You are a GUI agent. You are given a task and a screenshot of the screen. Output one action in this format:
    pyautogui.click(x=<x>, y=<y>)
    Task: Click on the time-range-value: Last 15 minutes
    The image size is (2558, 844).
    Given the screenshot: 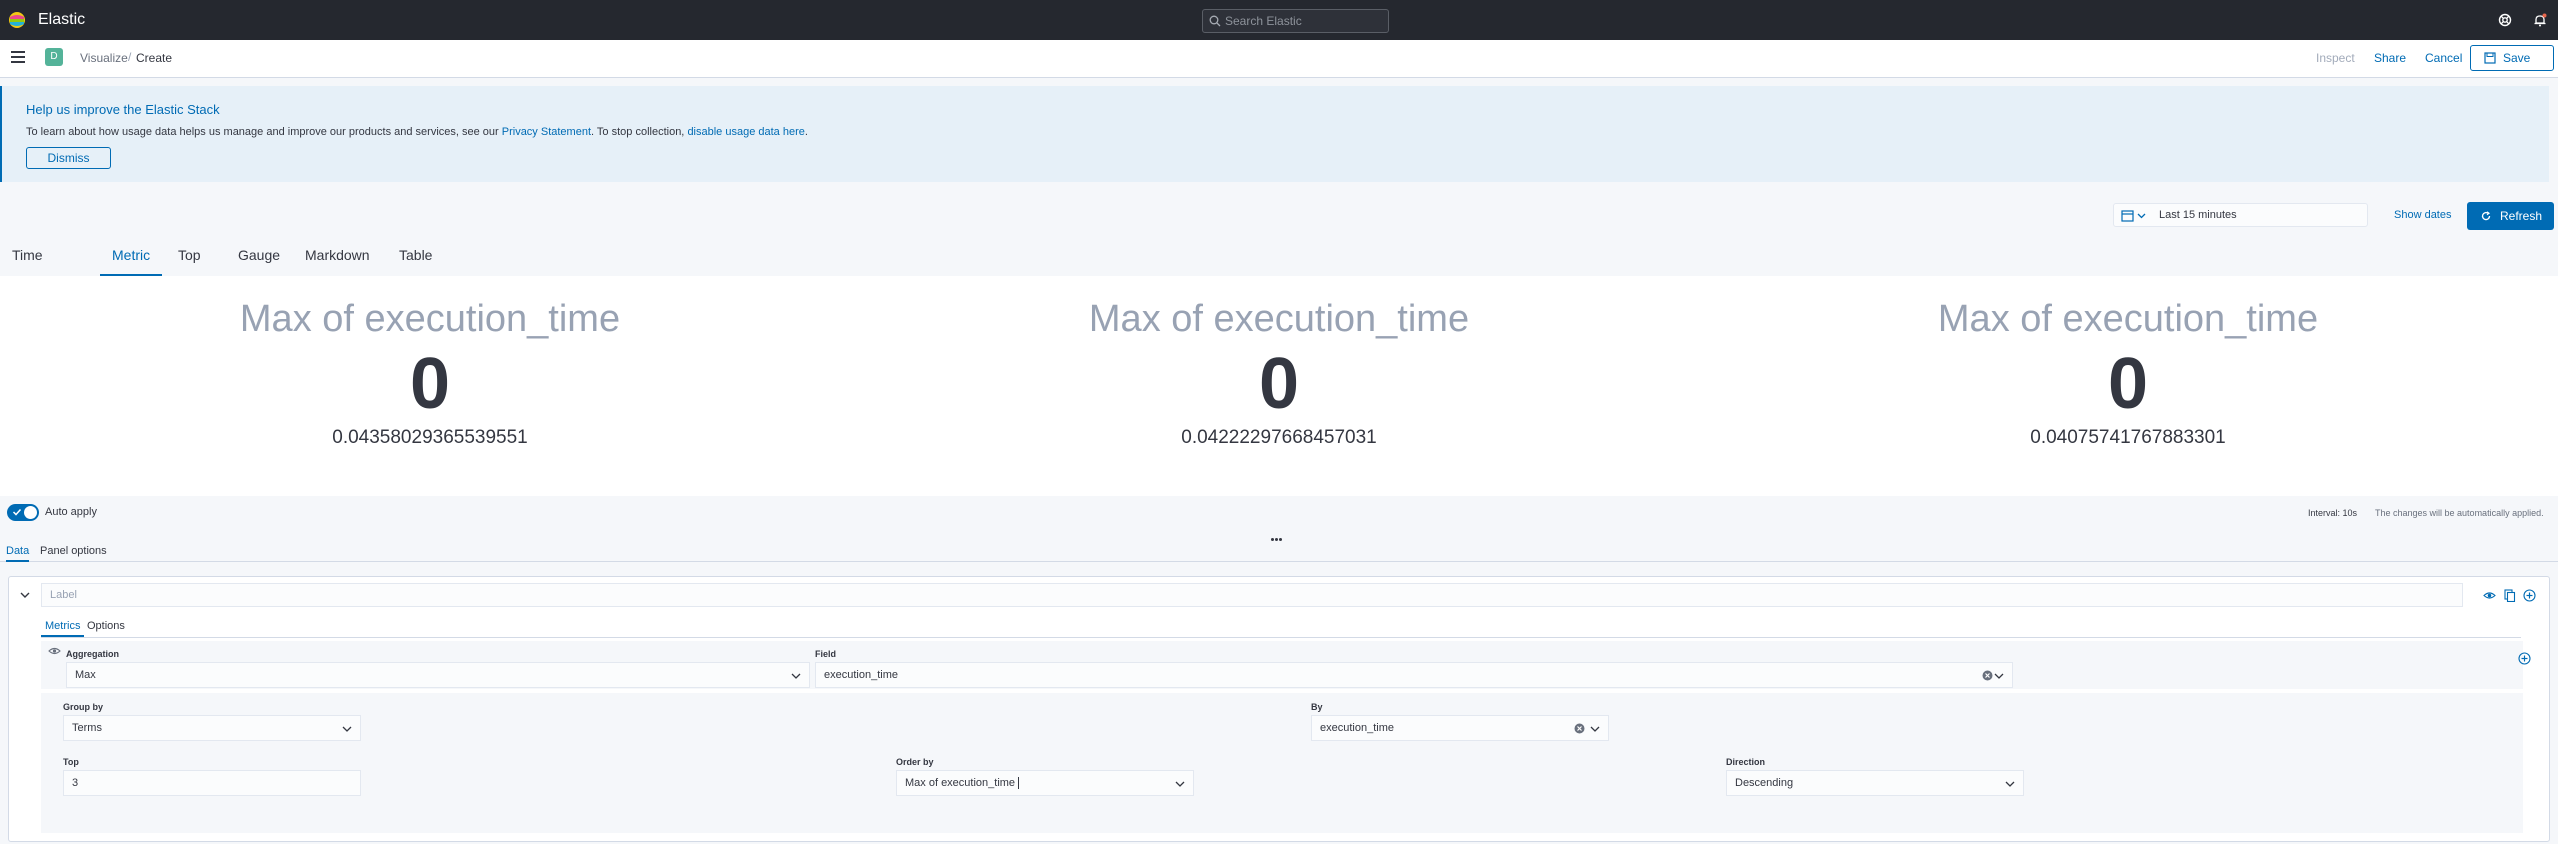 What is the action you would take?
    pyautogui.click(x=2198, y=215)
    